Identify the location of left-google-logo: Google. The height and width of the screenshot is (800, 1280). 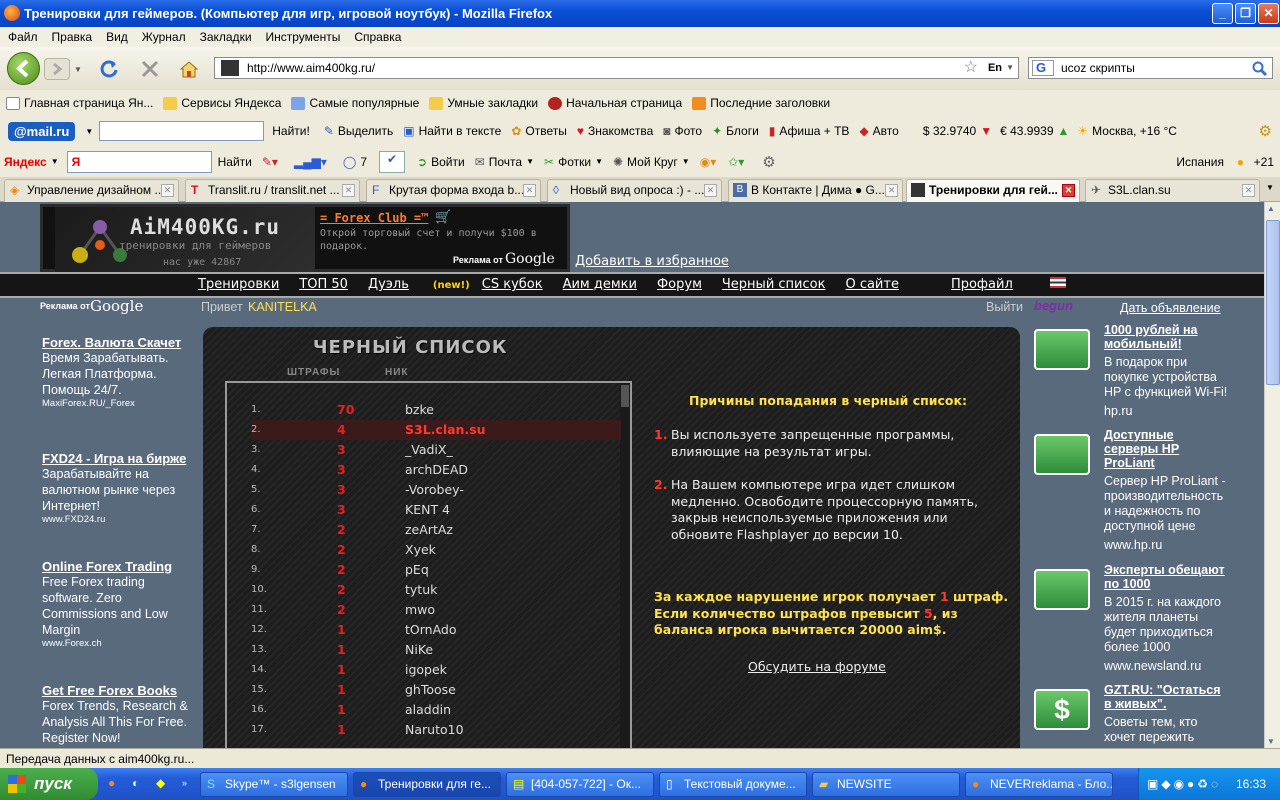
(116, 306).